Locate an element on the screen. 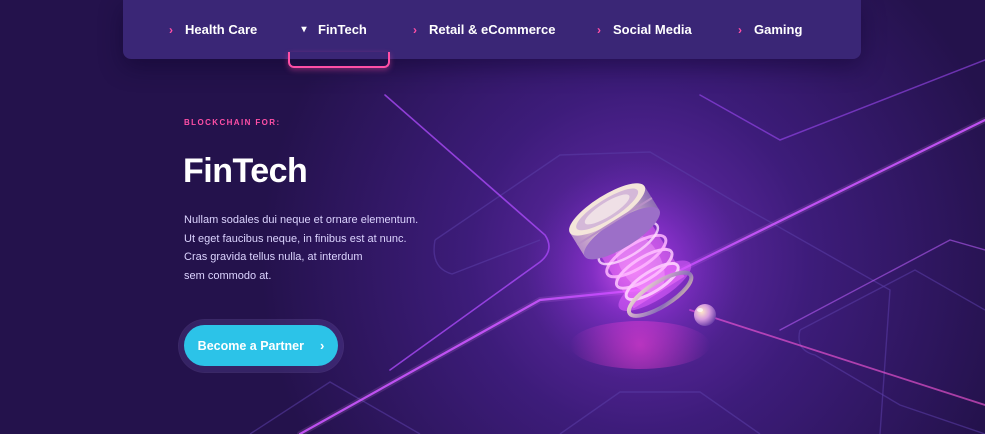 This screenshot has width=985, height=434. tab-gaming: › Gaming is located at coordinates (769, 29).